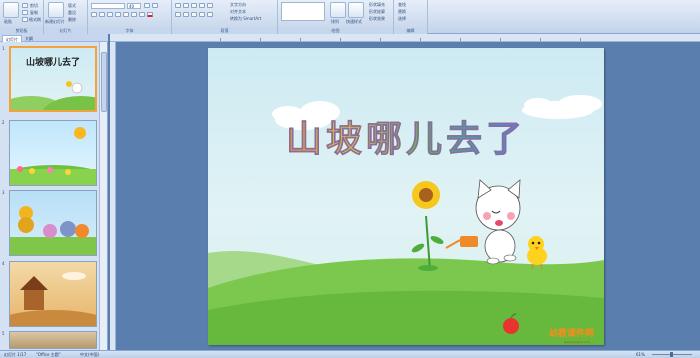 The width and height of the screenshot is (700, 358). What do you see at coordinates (178, 14) in the screenshot?
I see `align-left-icon` at bounding box center [178, 14].